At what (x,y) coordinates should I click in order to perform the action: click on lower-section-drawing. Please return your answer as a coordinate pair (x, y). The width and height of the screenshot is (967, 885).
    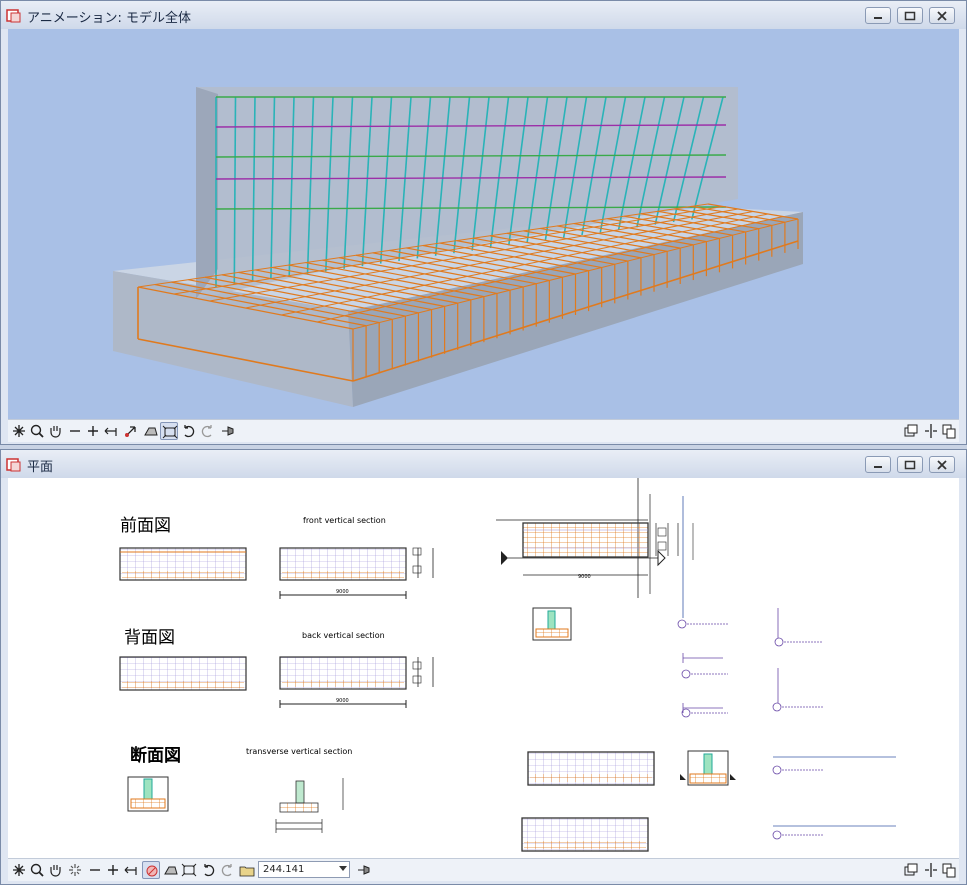
    Looking at the image, I should click on (708, 768).